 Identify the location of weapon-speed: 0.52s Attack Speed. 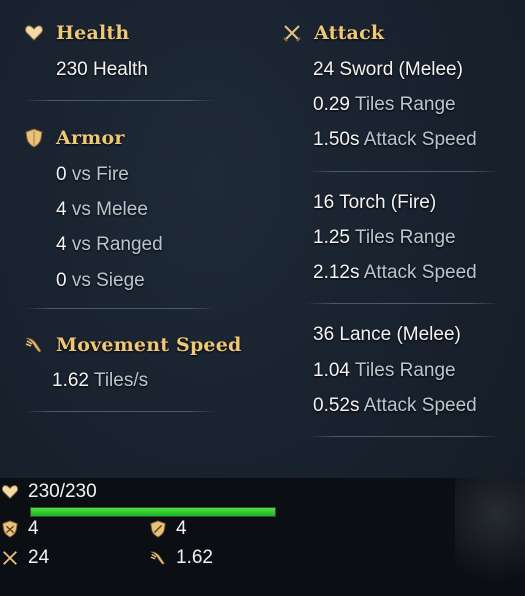
(395, 406).